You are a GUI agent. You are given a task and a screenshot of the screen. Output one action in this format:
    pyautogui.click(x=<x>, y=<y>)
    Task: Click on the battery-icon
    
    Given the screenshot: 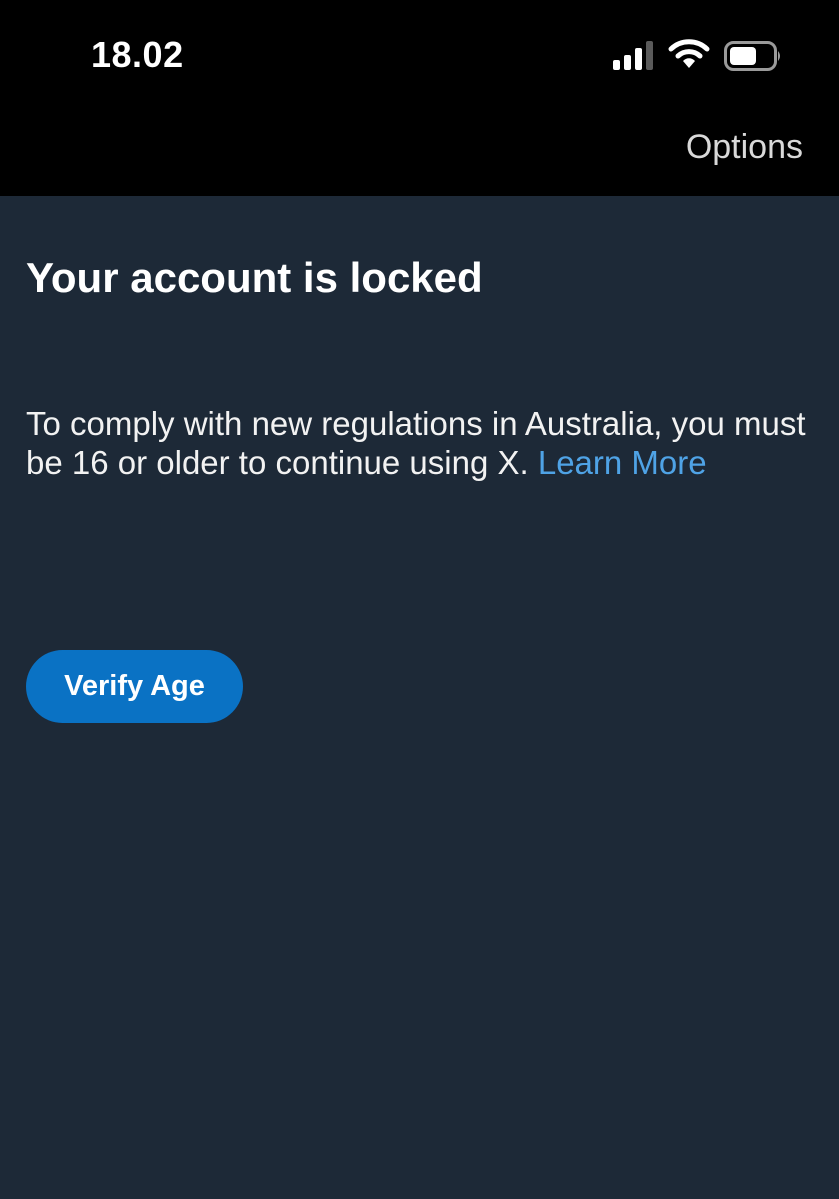 What is the action you would take?
    pyautogui.click(x=752, y=56)
    